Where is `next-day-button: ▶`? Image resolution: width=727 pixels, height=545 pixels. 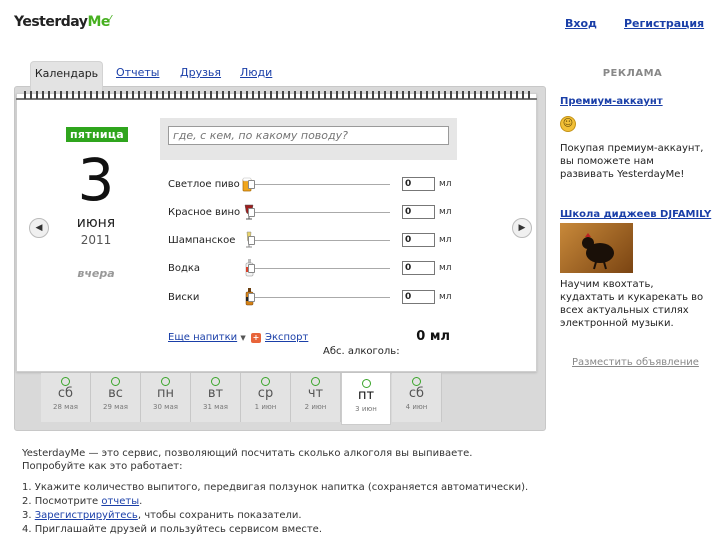 next-day-button: ▶ is located at coordinates (522, 228).